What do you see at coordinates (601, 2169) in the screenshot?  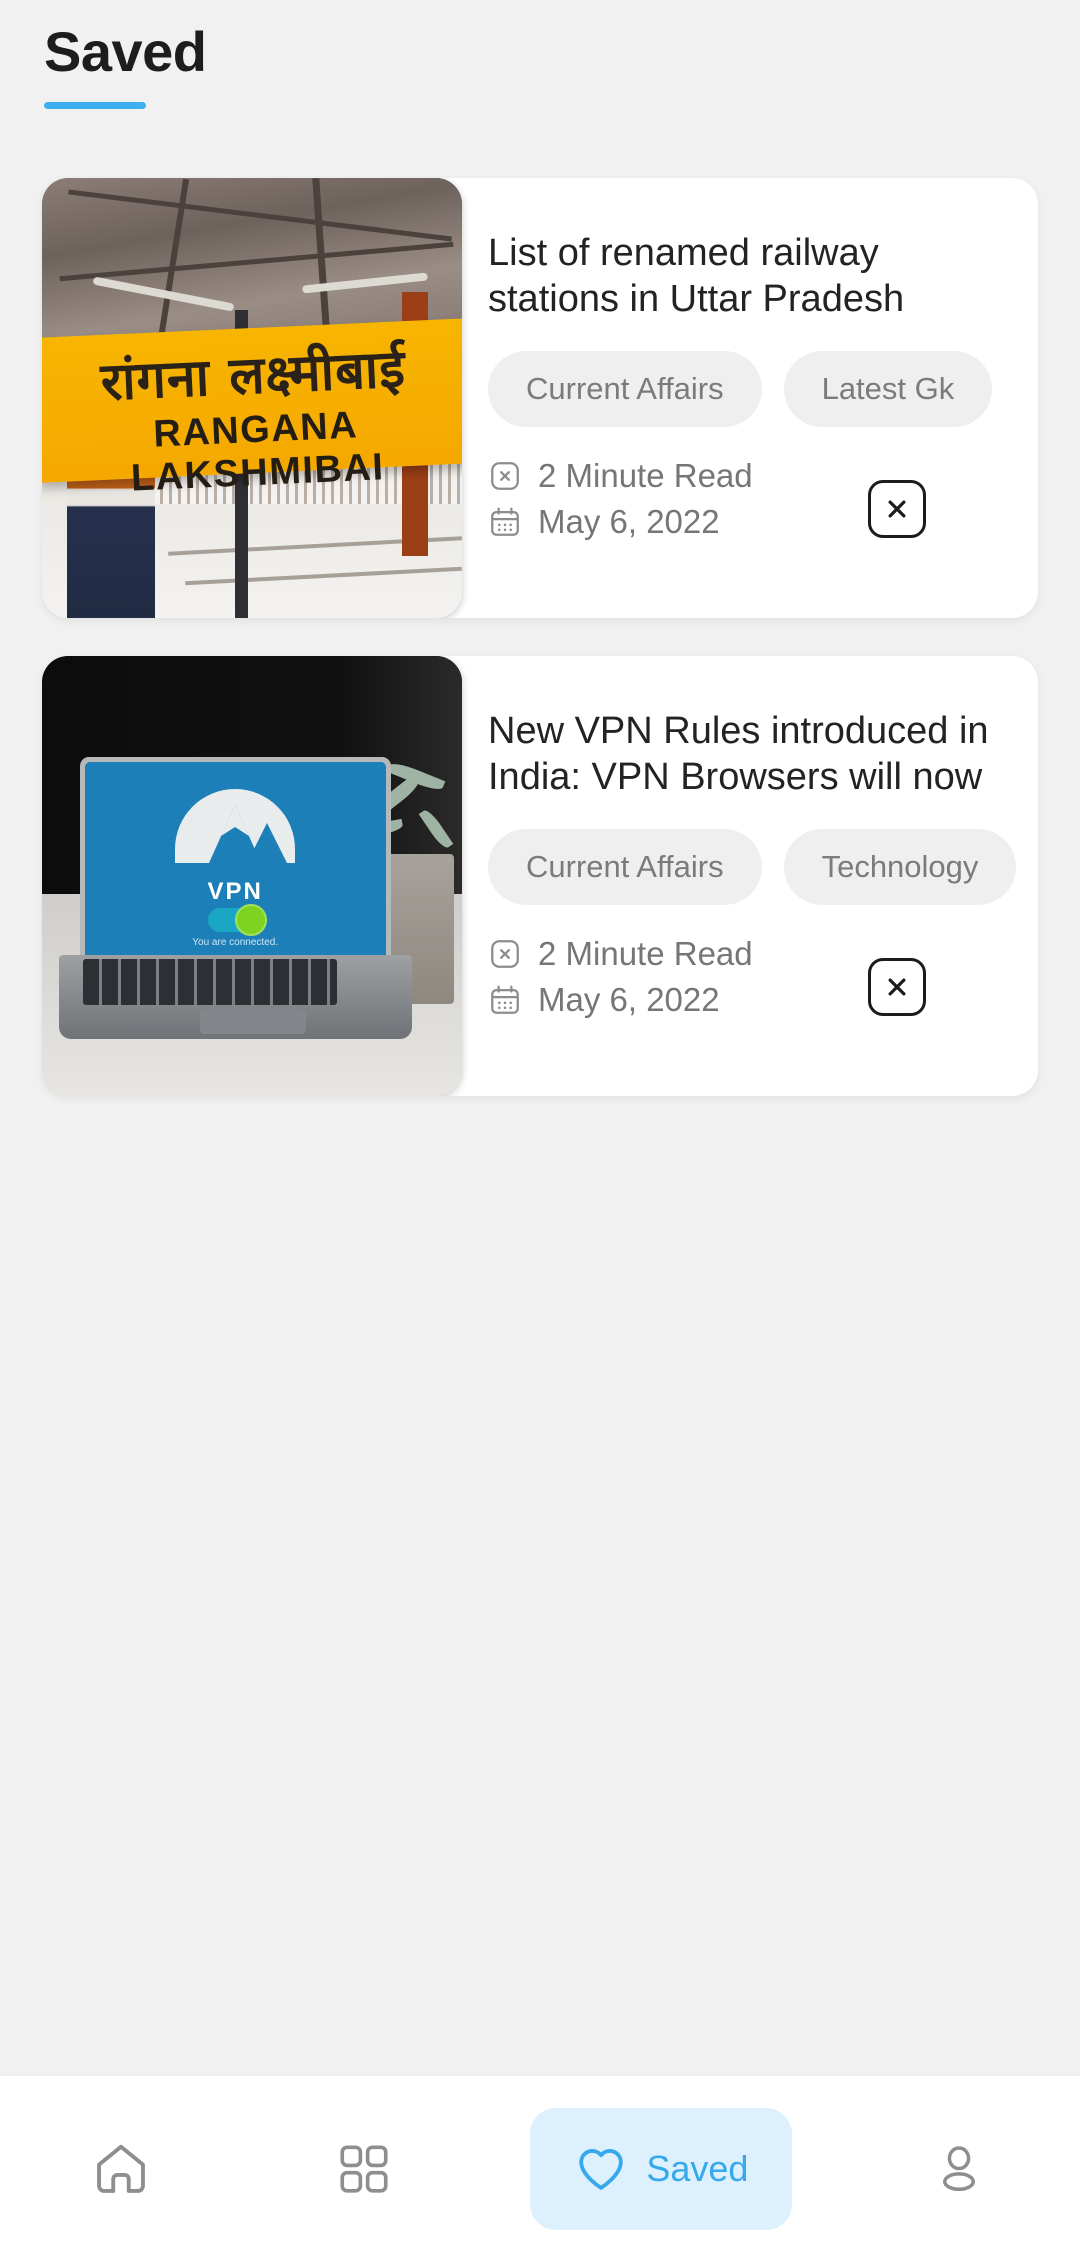 I see `heart-icon` at bounding box center [601, 2169].